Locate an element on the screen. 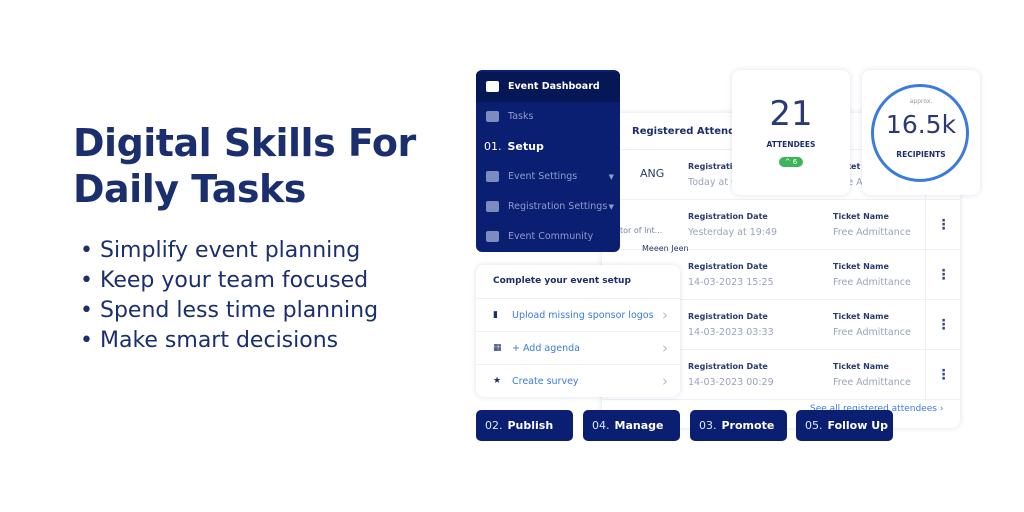 This screenshot has width=1024, height=512. file-icon: ▮ is located at coordinates (495, 315).